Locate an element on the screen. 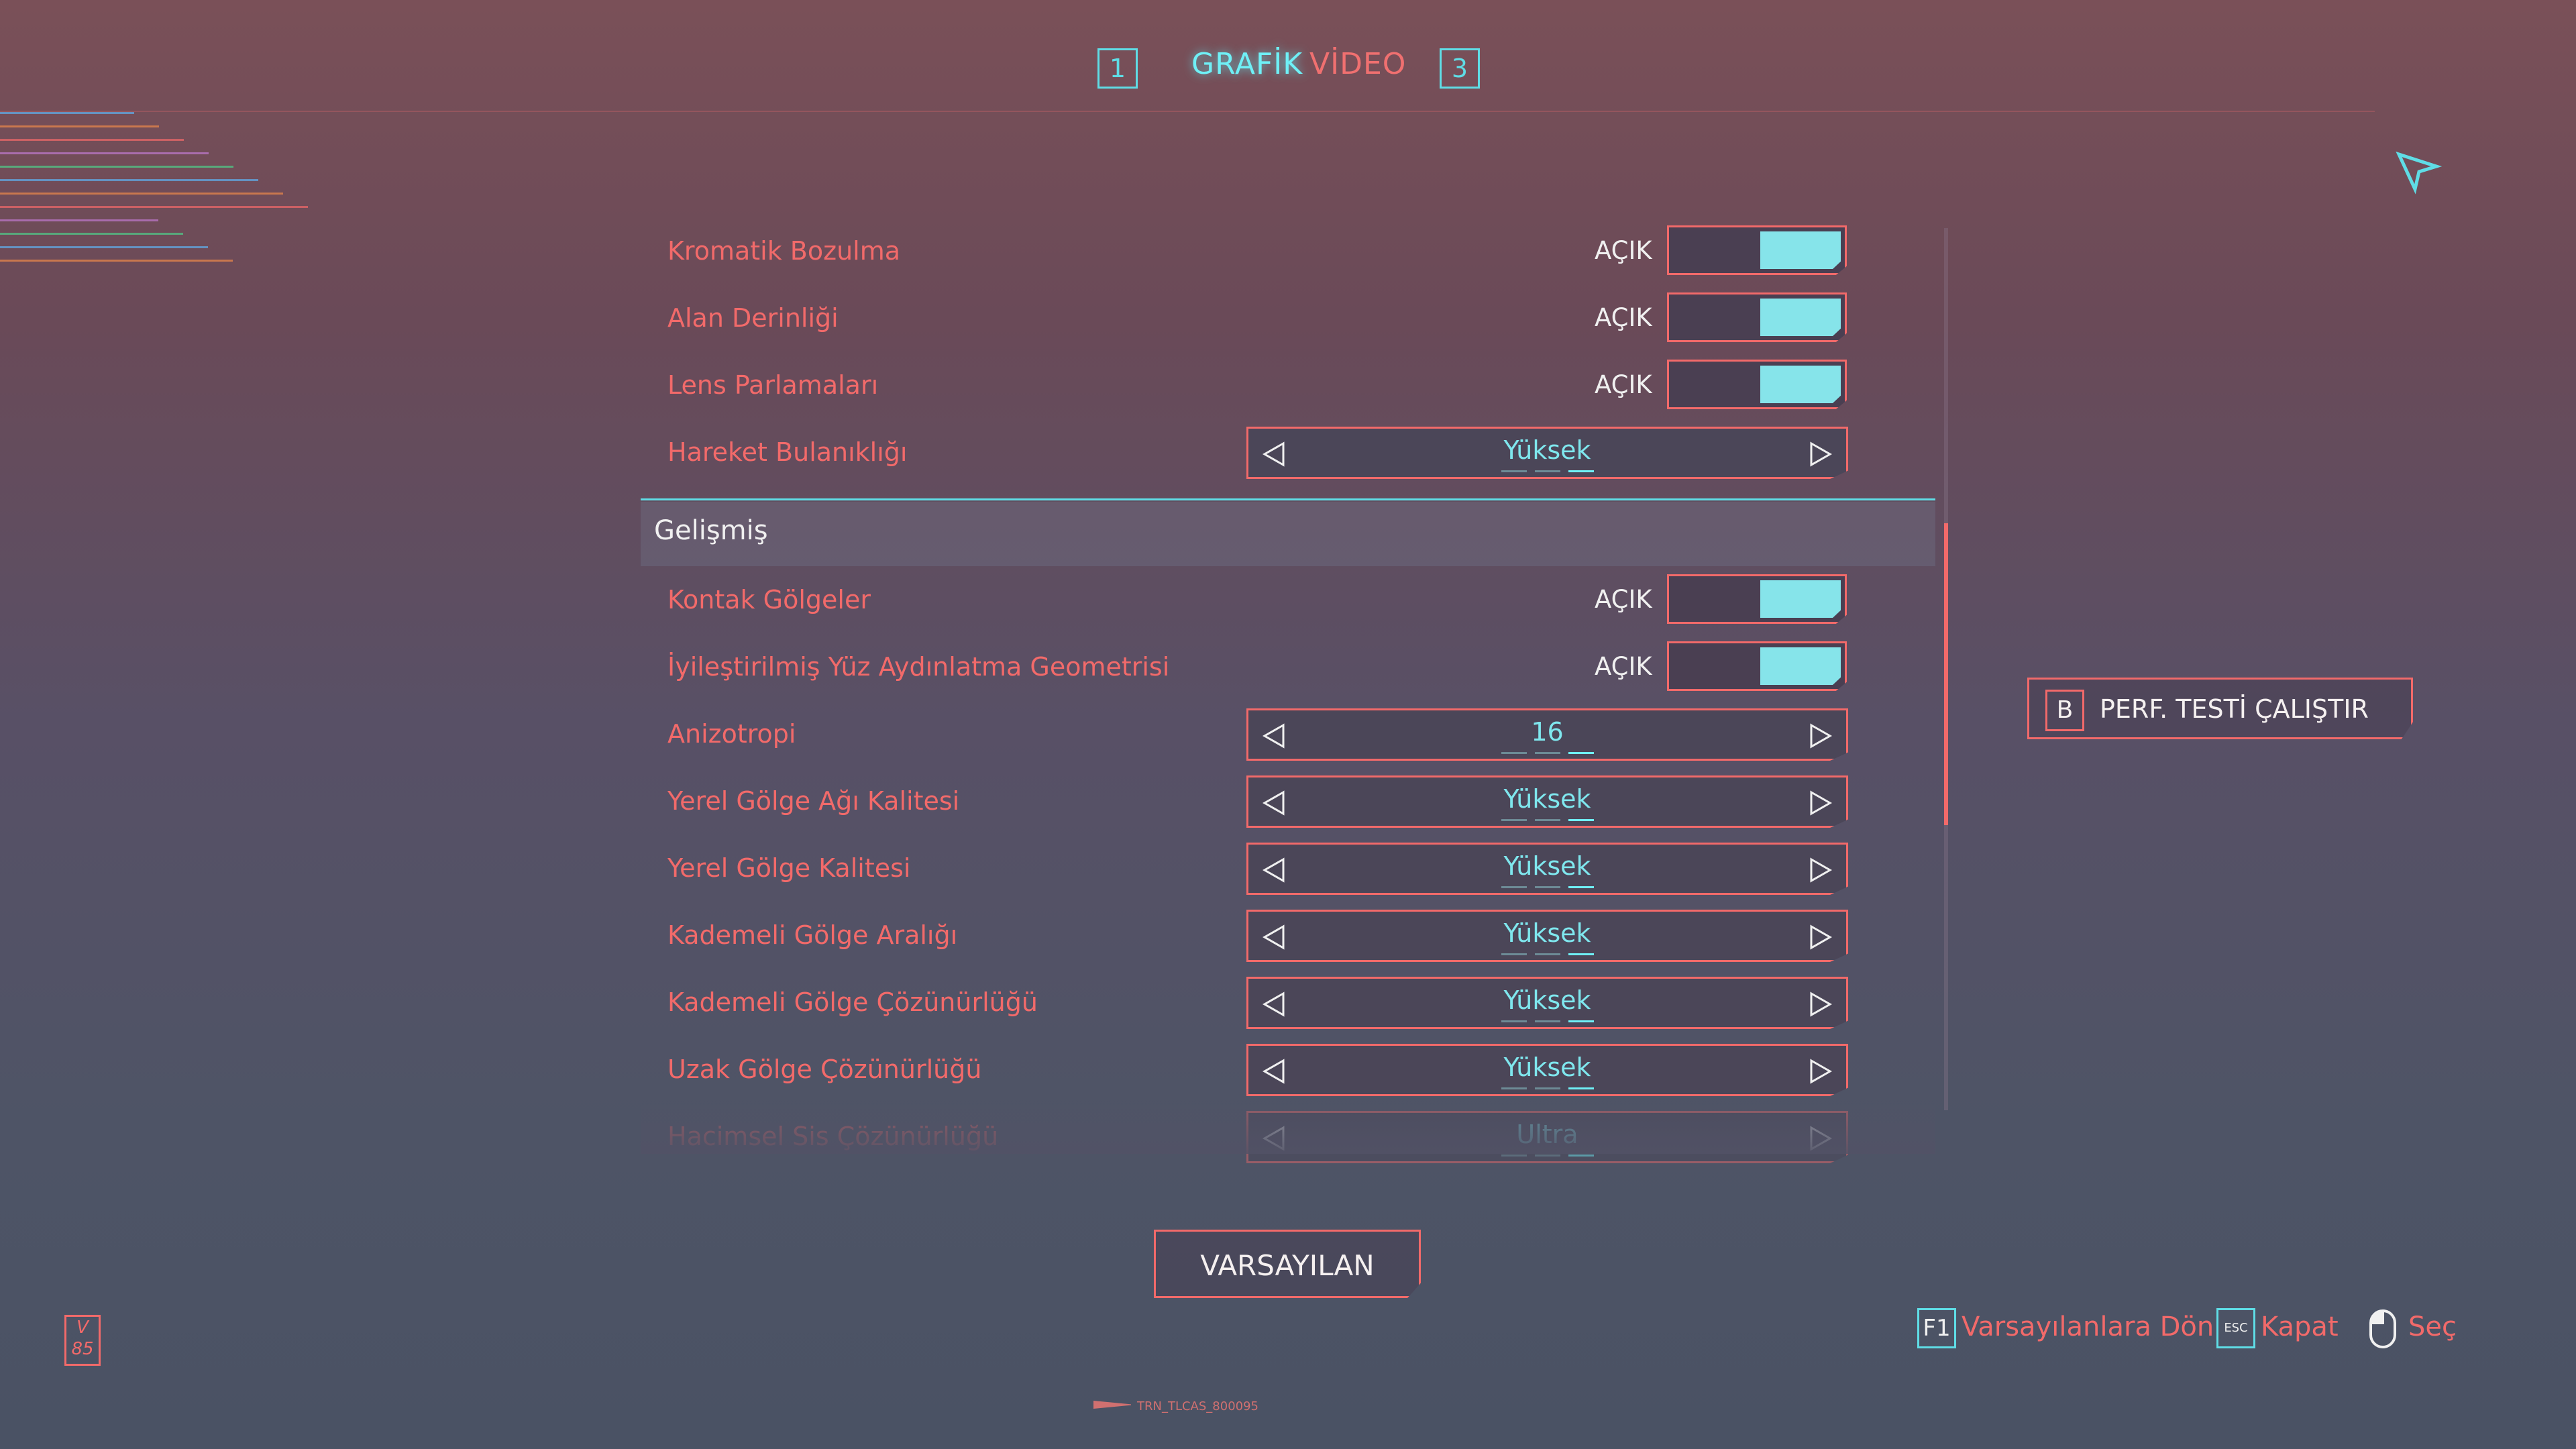 Image resolution: width=2576 pixels, height=1449 pixels. setting-label: Yerel Gölge Ağı Kalitesi is located at coordinates (813, 801).